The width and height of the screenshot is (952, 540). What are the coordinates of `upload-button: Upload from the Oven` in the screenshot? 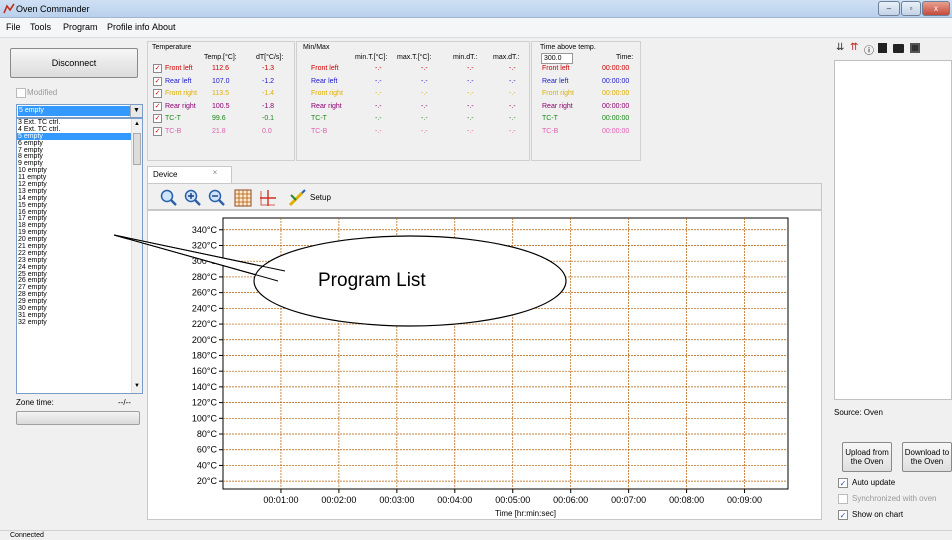 It's located at (867, 457).